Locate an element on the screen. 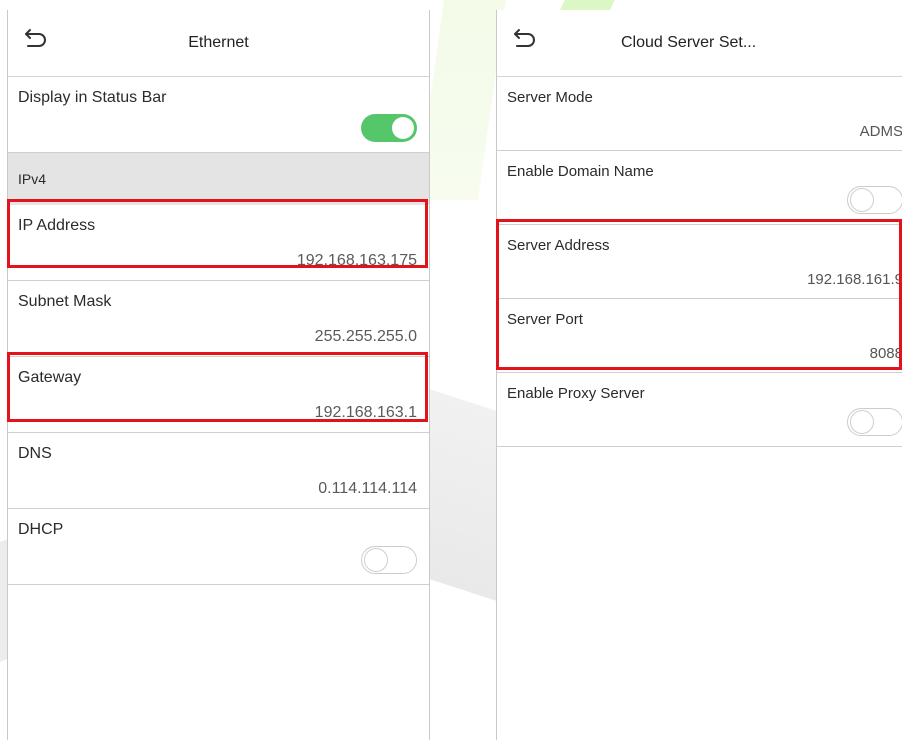  dhcp-toggle is located at coordinates (389, 560).